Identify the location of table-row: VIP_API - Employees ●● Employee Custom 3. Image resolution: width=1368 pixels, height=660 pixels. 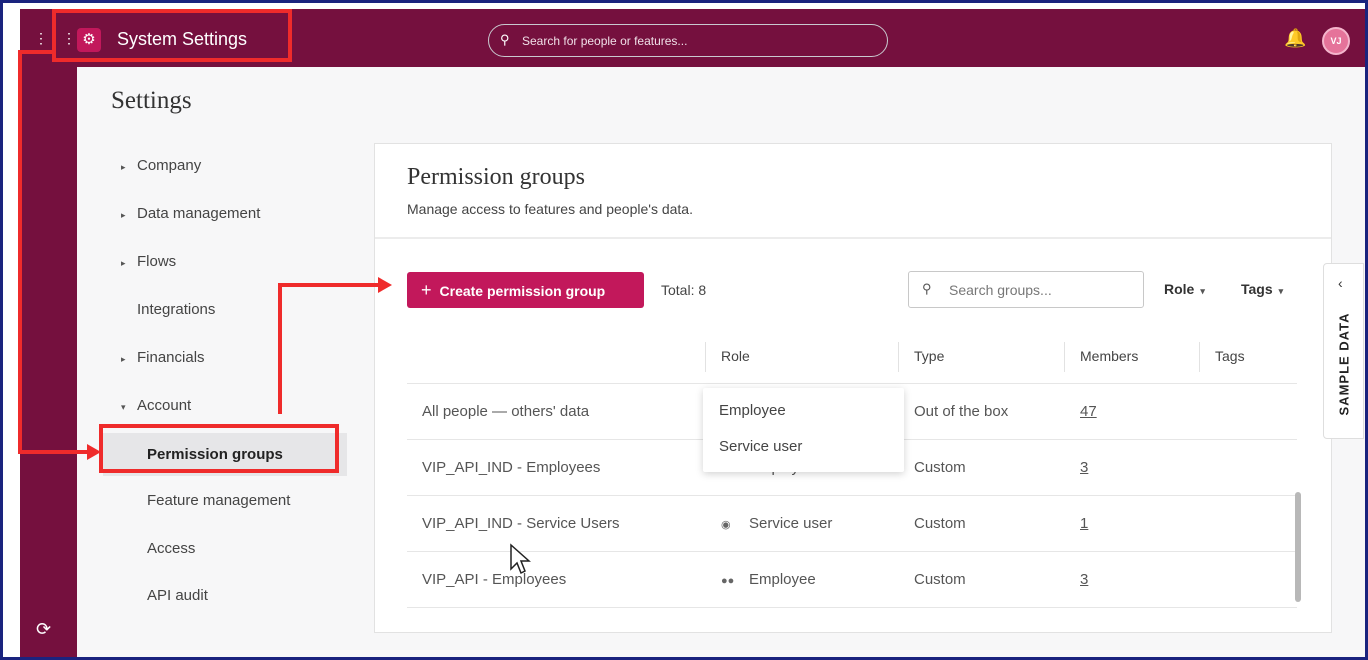
(852, 580).